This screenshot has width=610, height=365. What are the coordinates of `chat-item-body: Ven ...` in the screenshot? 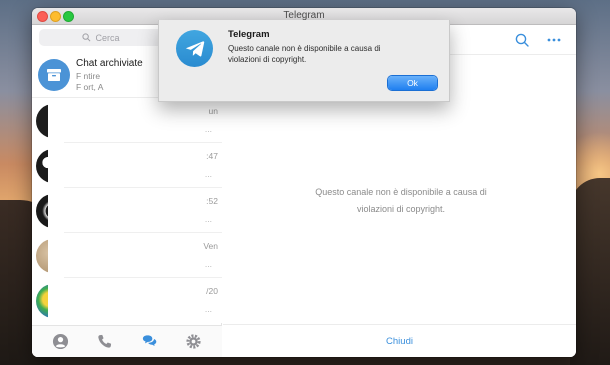 It's located at (135, 255).